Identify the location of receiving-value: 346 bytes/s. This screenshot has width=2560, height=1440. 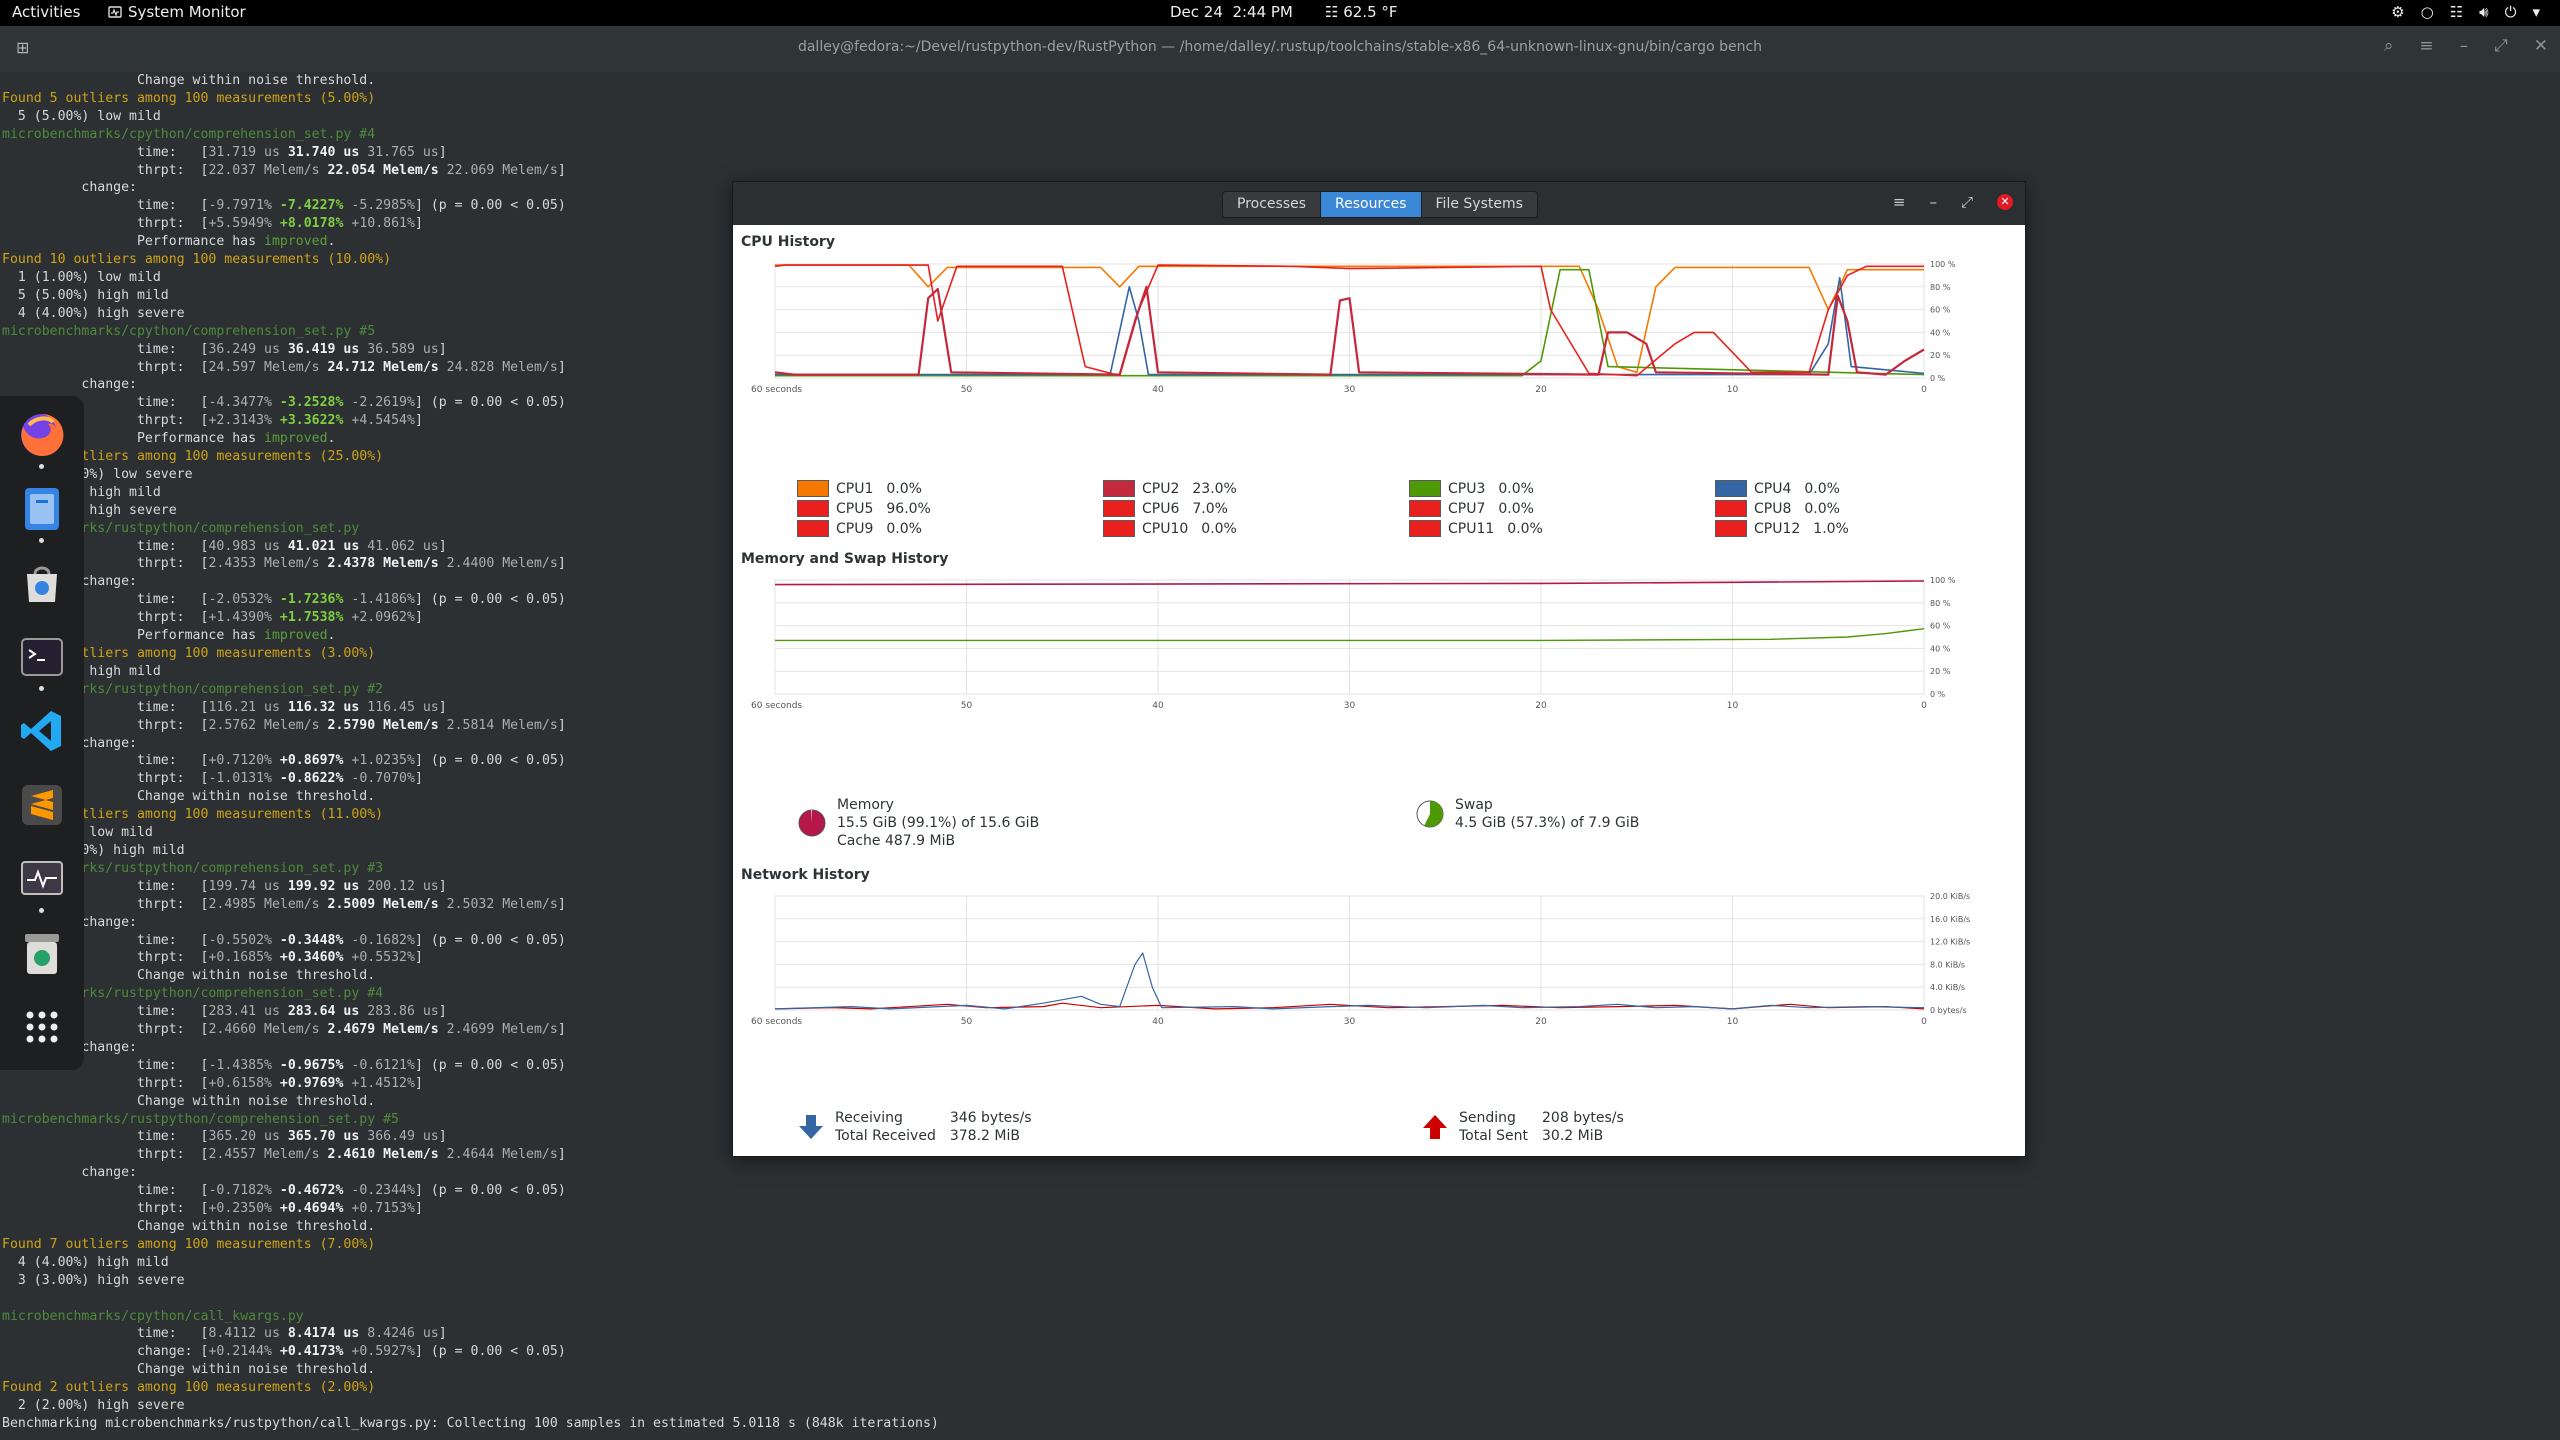
(990, 1118).